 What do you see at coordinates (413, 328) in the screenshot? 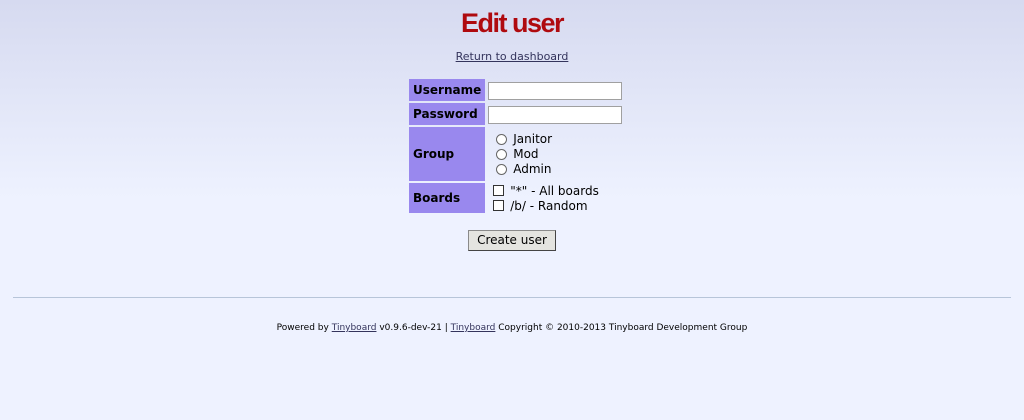
I see `version-text: v0.9.6-dev-21 |` at bounding box center [413, 328].